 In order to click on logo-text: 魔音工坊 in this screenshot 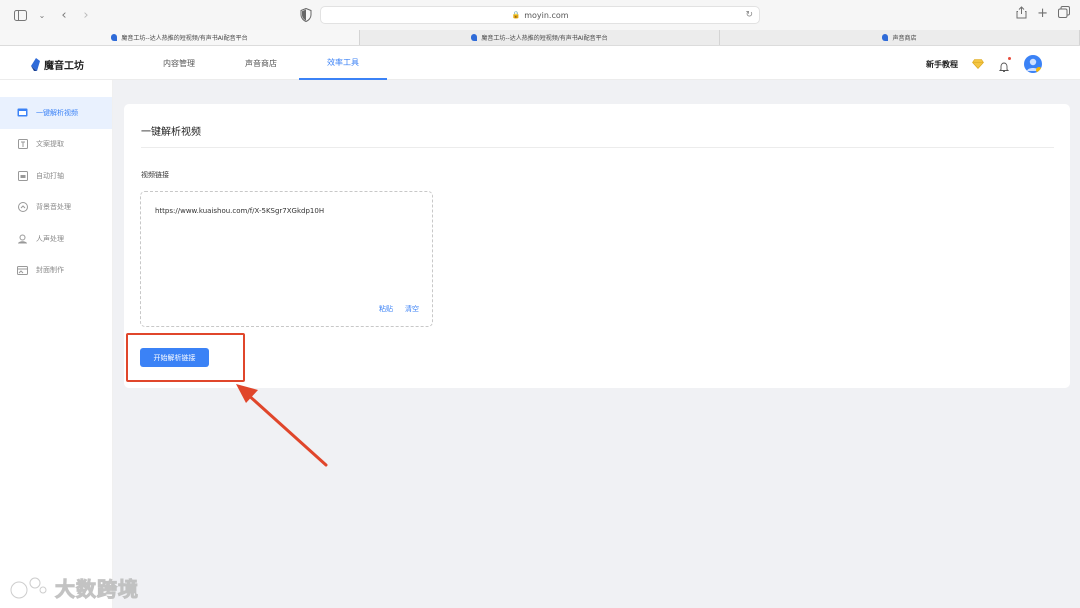, I will do `click(64, 66)`.